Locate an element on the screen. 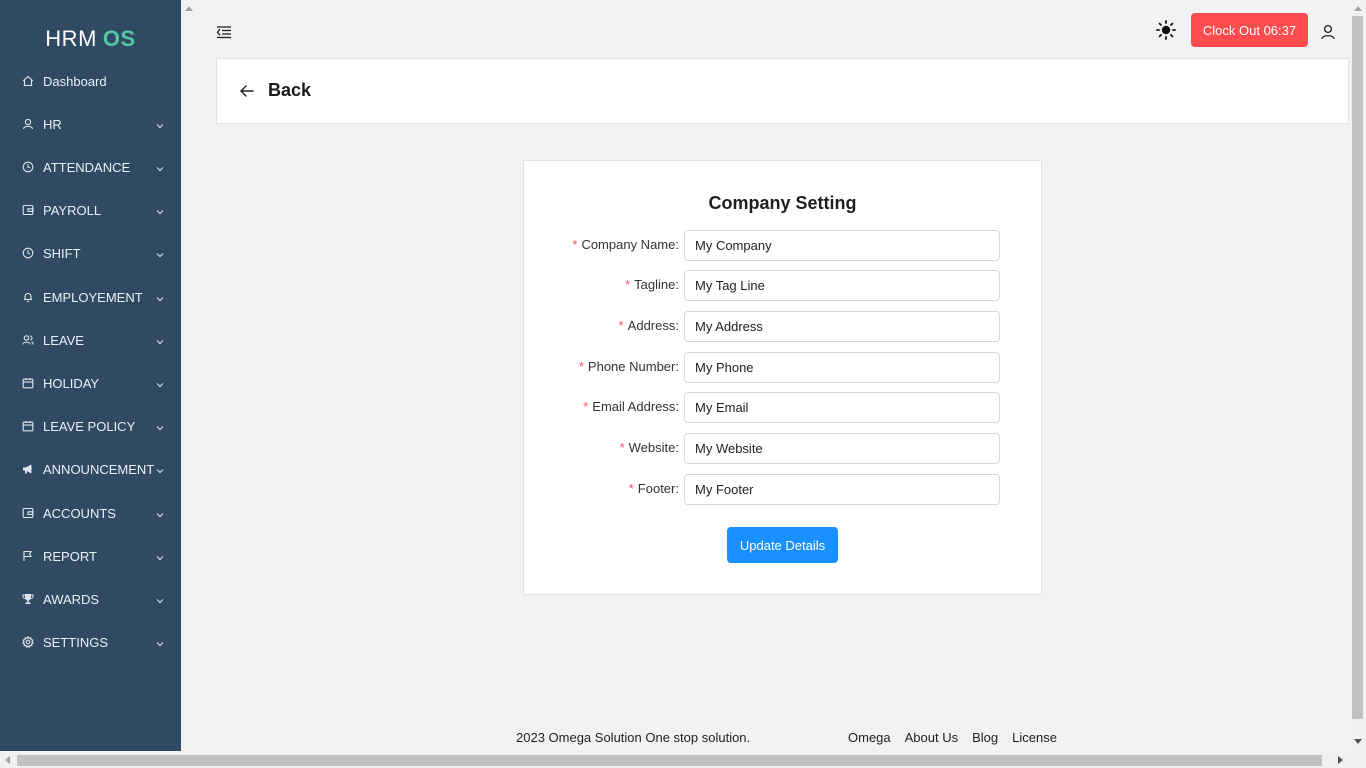 This screenshot has height=768, width=1366. sidebar-item-report: REPORT is located at coordinates (90, 556).